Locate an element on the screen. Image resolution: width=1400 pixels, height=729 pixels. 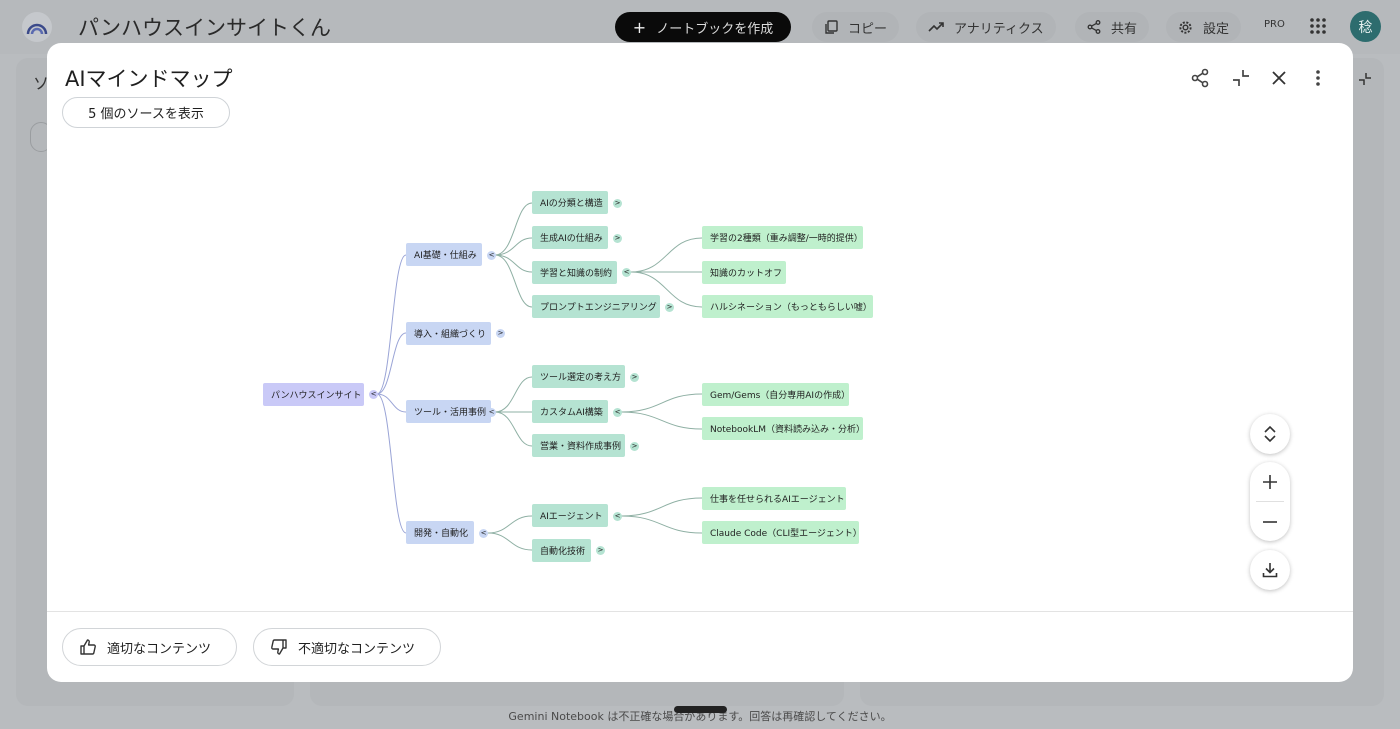
mindmap-leaf-node: 仕事を任せられるAIエージェント is located at coordinates (774, 498).